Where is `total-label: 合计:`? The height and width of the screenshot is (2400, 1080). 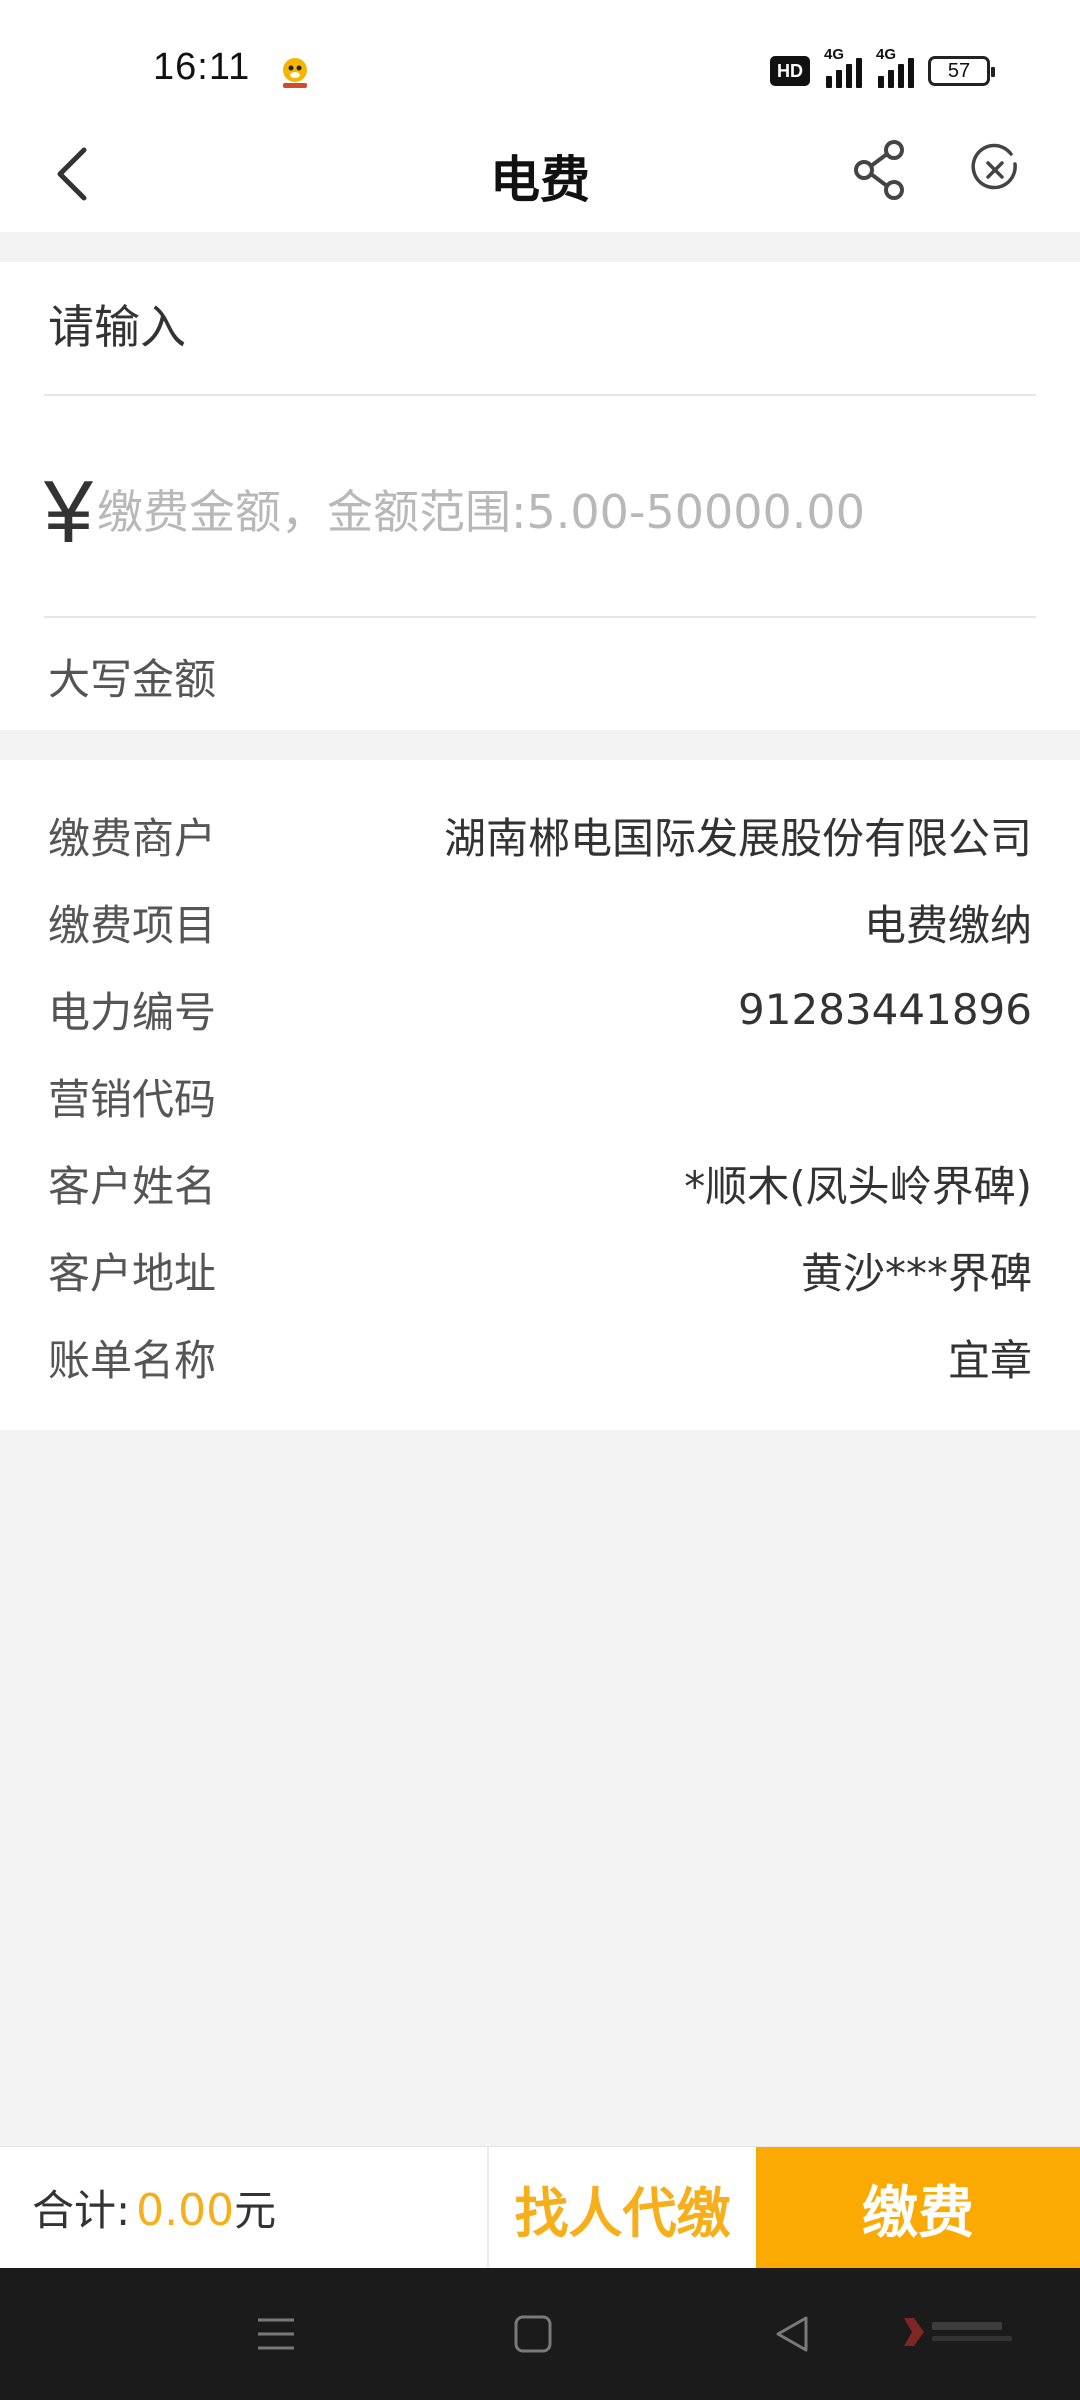
total-label: 合计: is located at coordinates (81, 2210).